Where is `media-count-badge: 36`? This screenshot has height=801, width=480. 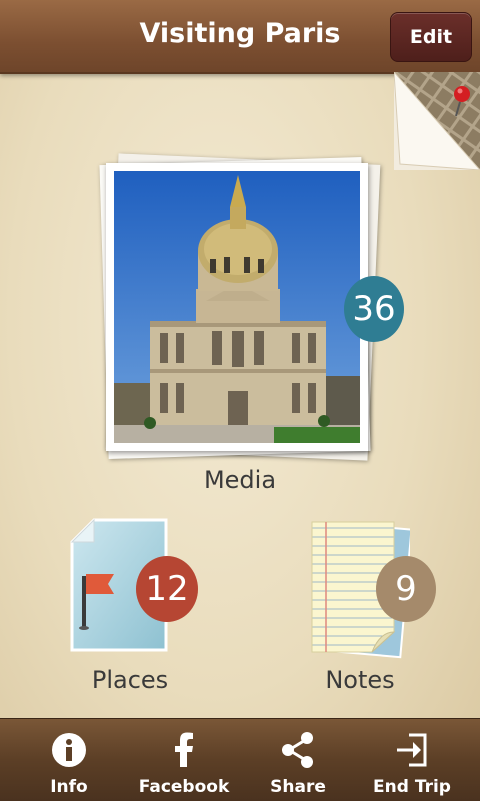 media-count-badge: 36 is located at coordinates (374, 309).